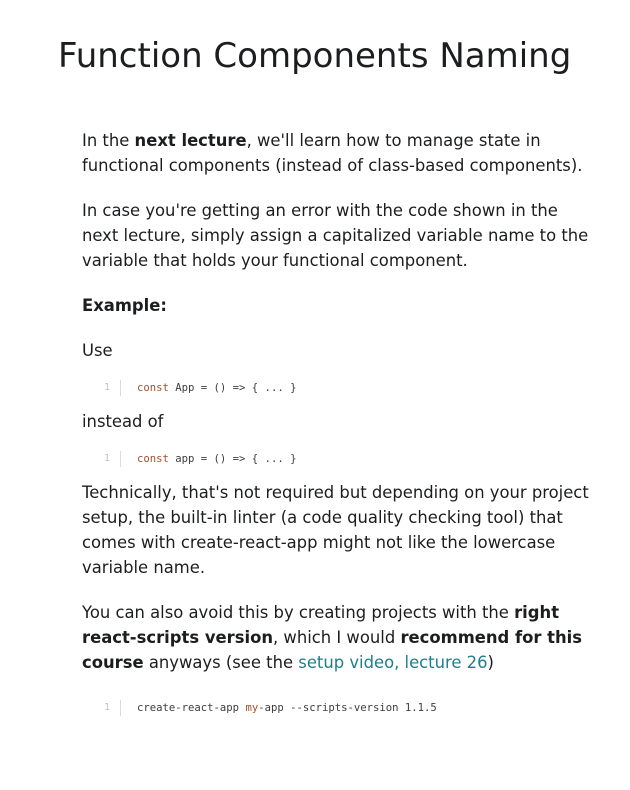 The image size is (630, 790). What do you see at coordinates (347, 708) in the screenshot?
I see `code-rest: -app --scripts-version 1.1.5` at bounding box center [347, 708].